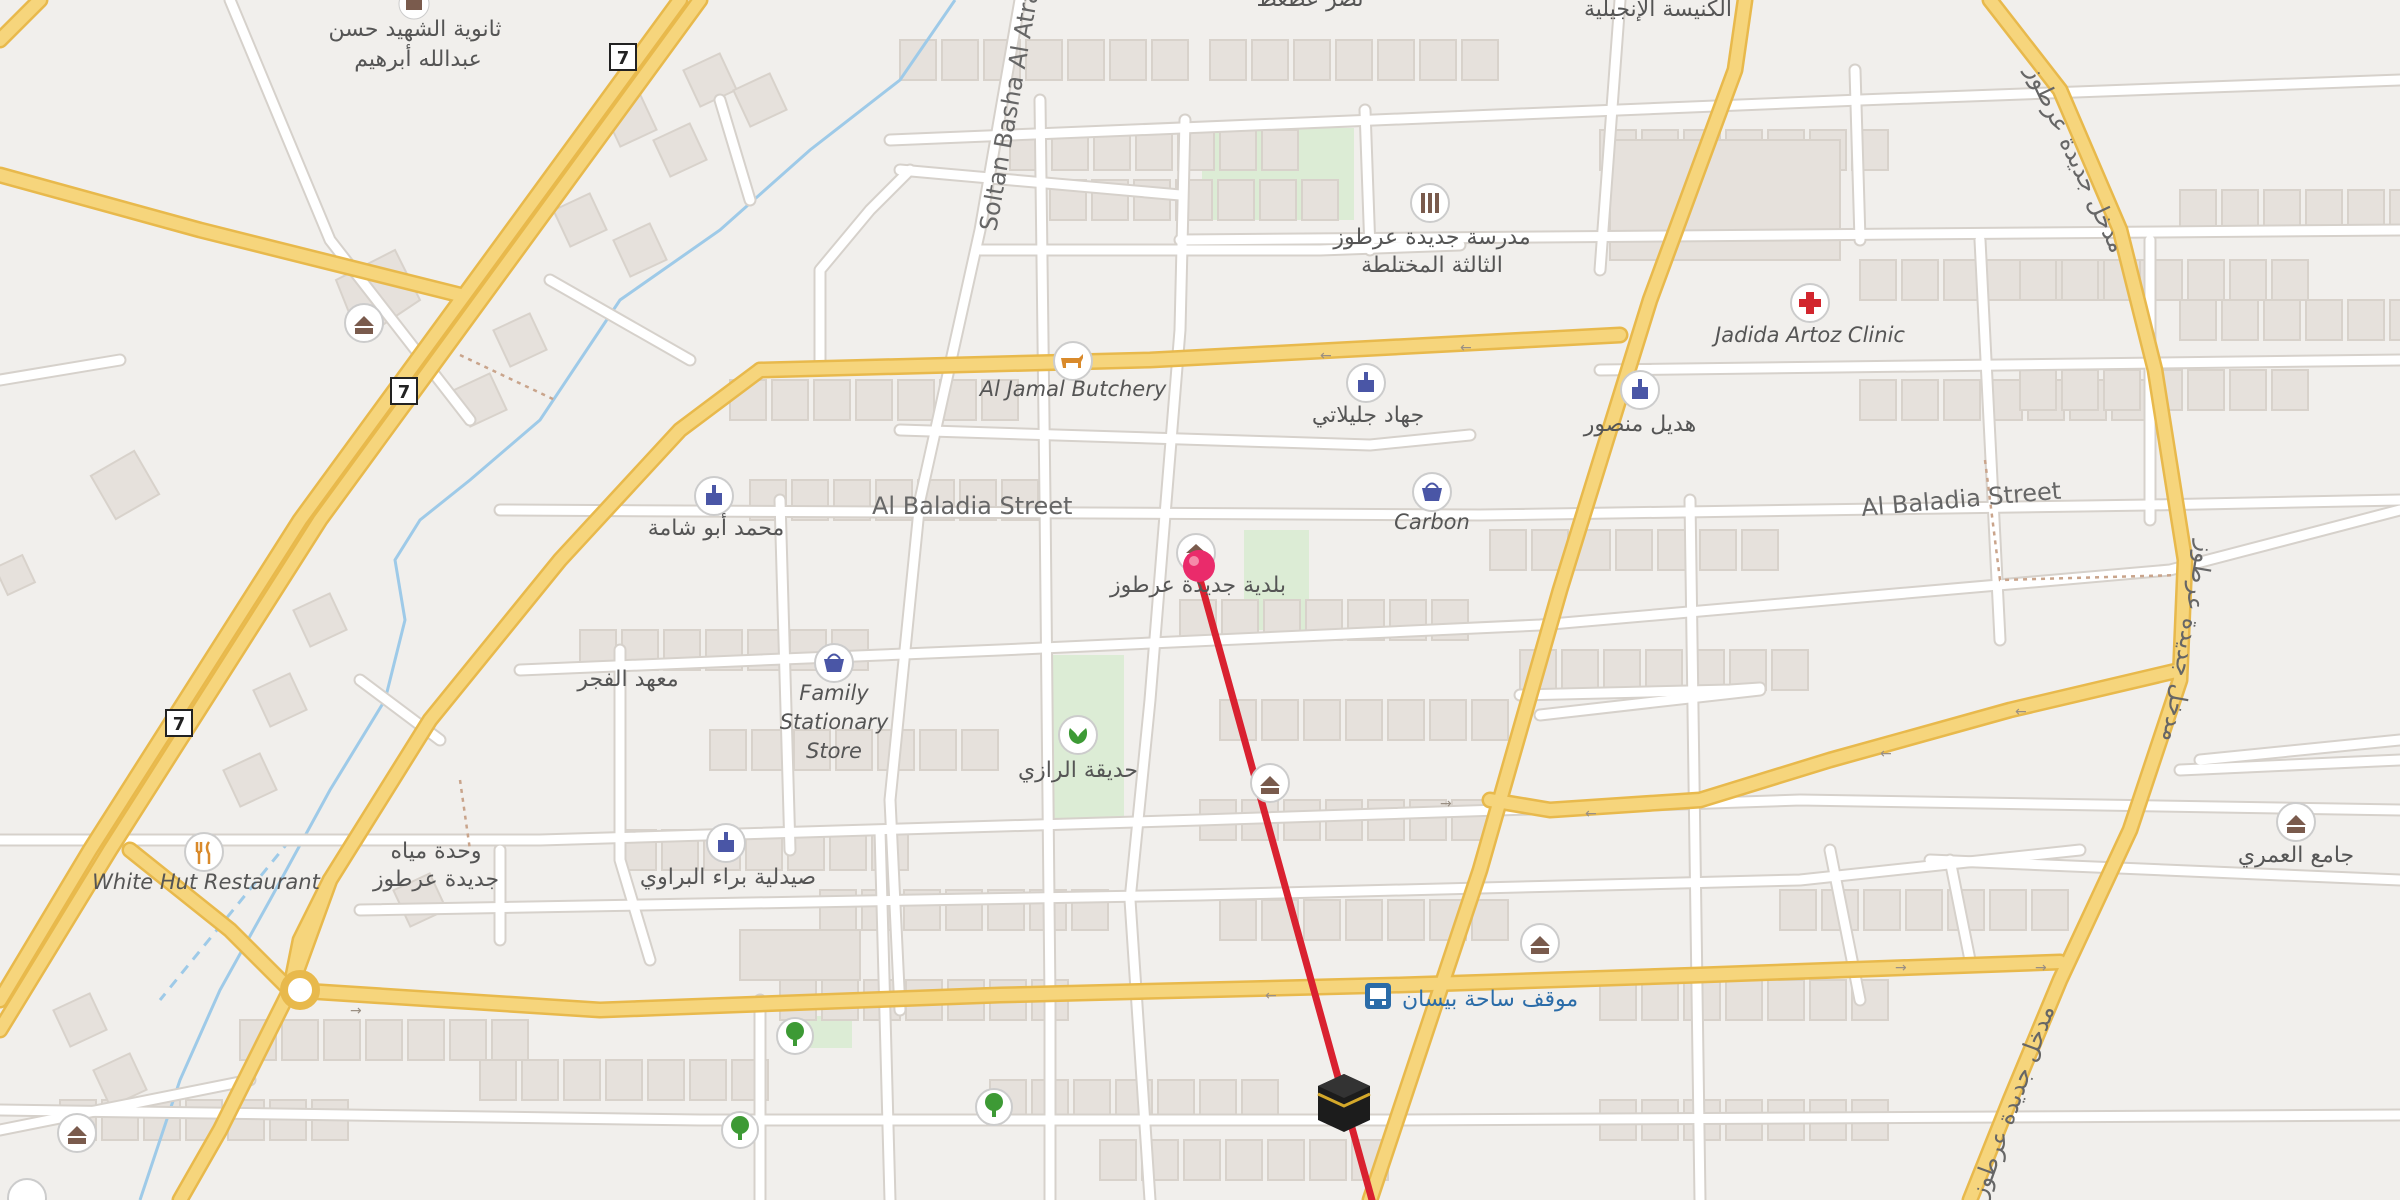  I want to click on svg-text: Jadida Artoz Clinic, so click(1808, 335).